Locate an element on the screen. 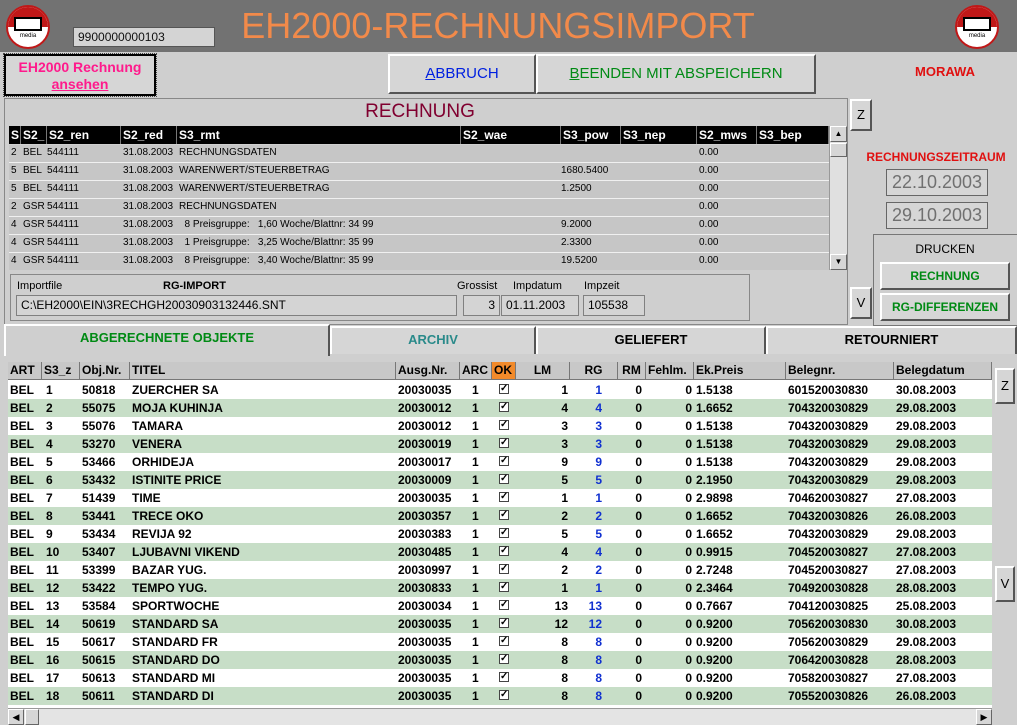 The height and width of the screenshot is (725, 1017). invoice-col-header: S3_rmt is located at coordinates (319, 135).